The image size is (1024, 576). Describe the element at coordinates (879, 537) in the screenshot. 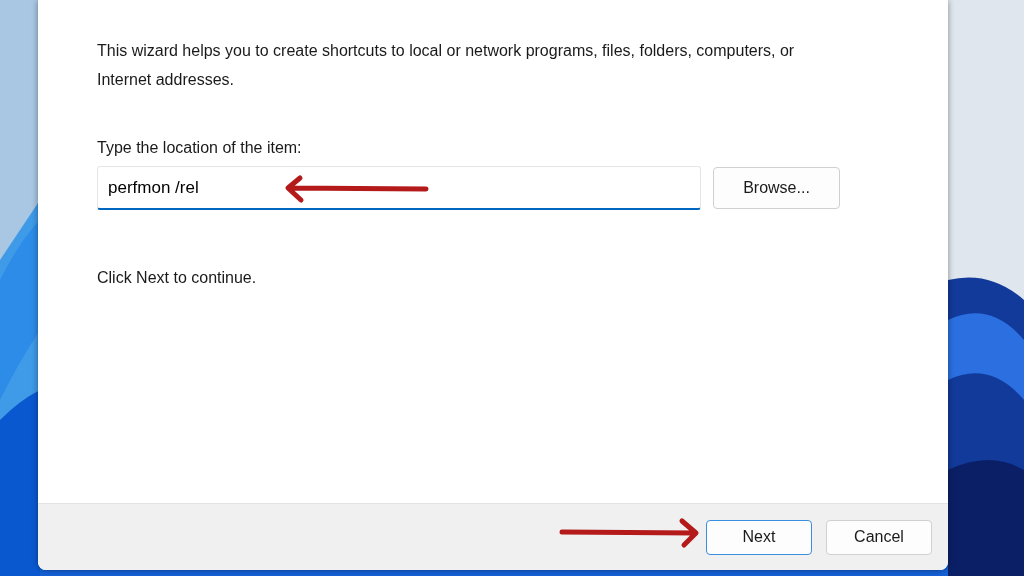

I see `cancel-button: Cancel` at that location.